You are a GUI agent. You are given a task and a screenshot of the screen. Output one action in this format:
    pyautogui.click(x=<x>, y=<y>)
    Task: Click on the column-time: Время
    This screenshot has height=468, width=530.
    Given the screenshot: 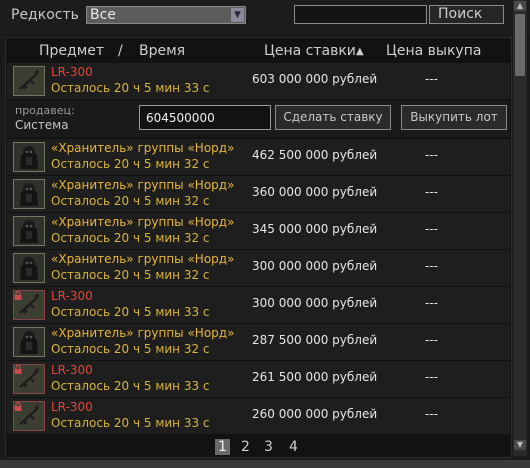 What is the action you would take?
    pyautogui.click(x=162, y=51)
    